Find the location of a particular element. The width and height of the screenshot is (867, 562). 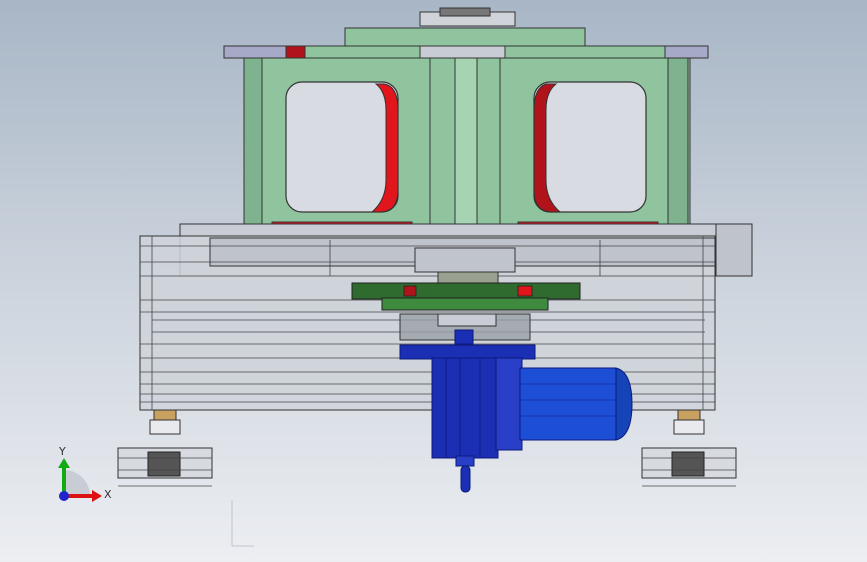

x-axis-head is located at coordinates (97, 496).